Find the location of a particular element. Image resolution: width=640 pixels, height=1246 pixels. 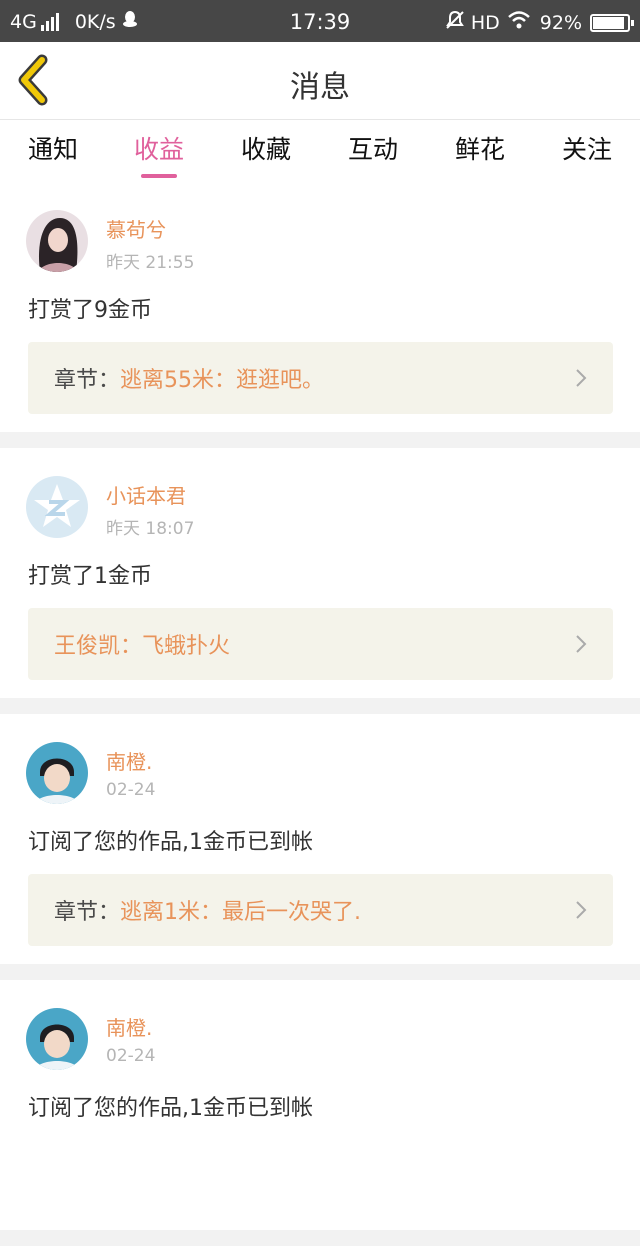

user-name: 慕茍兮 is located at coordinates (136, 228).